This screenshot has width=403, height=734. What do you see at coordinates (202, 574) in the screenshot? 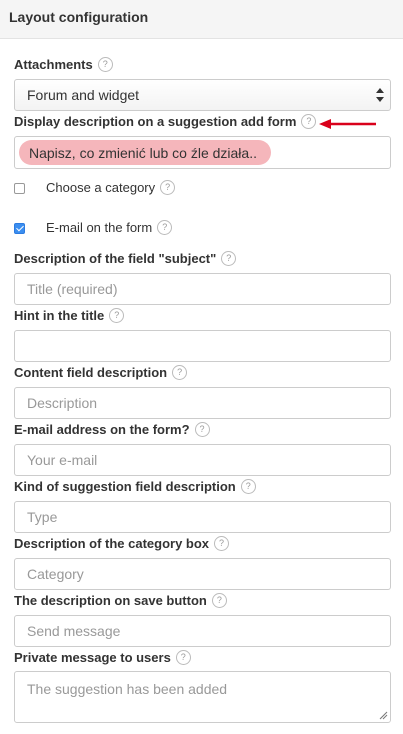
I see `category-box-input: Category` at bounding box center [202, 574].